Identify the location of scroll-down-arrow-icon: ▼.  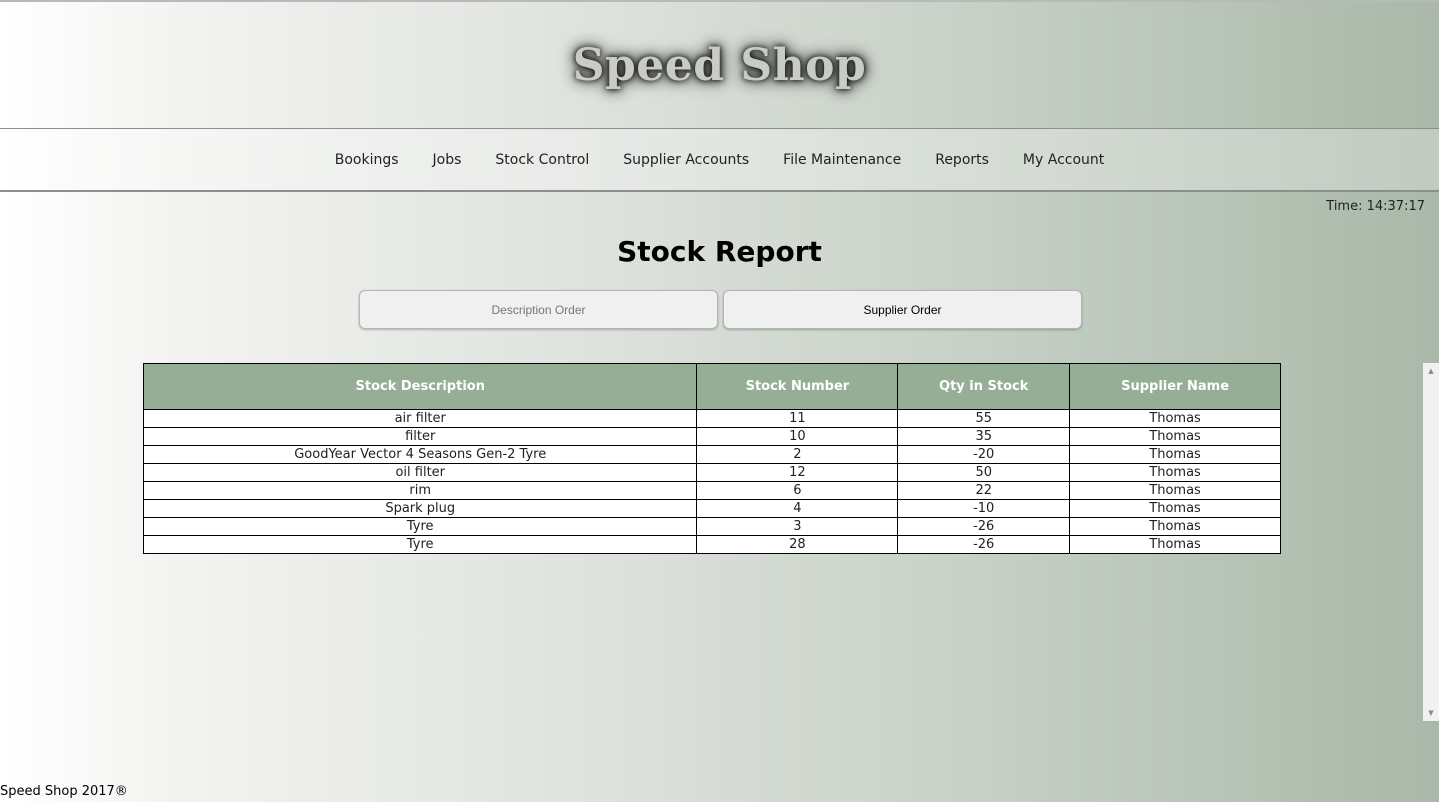
(1431, 713).